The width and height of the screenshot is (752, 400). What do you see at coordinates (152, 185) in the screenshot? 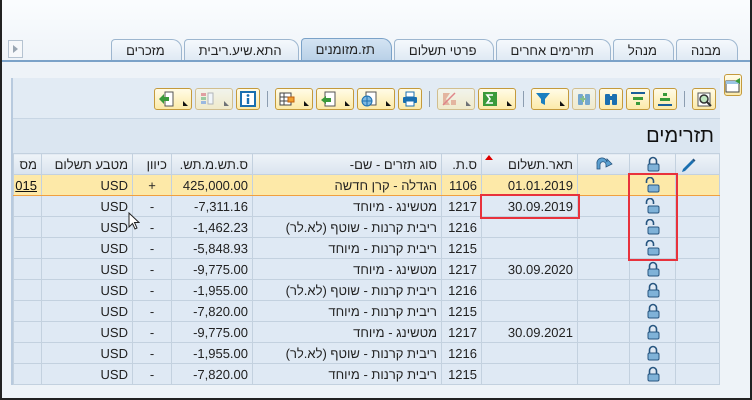
I see `table-cell: +` at bounding box center [152, 185].